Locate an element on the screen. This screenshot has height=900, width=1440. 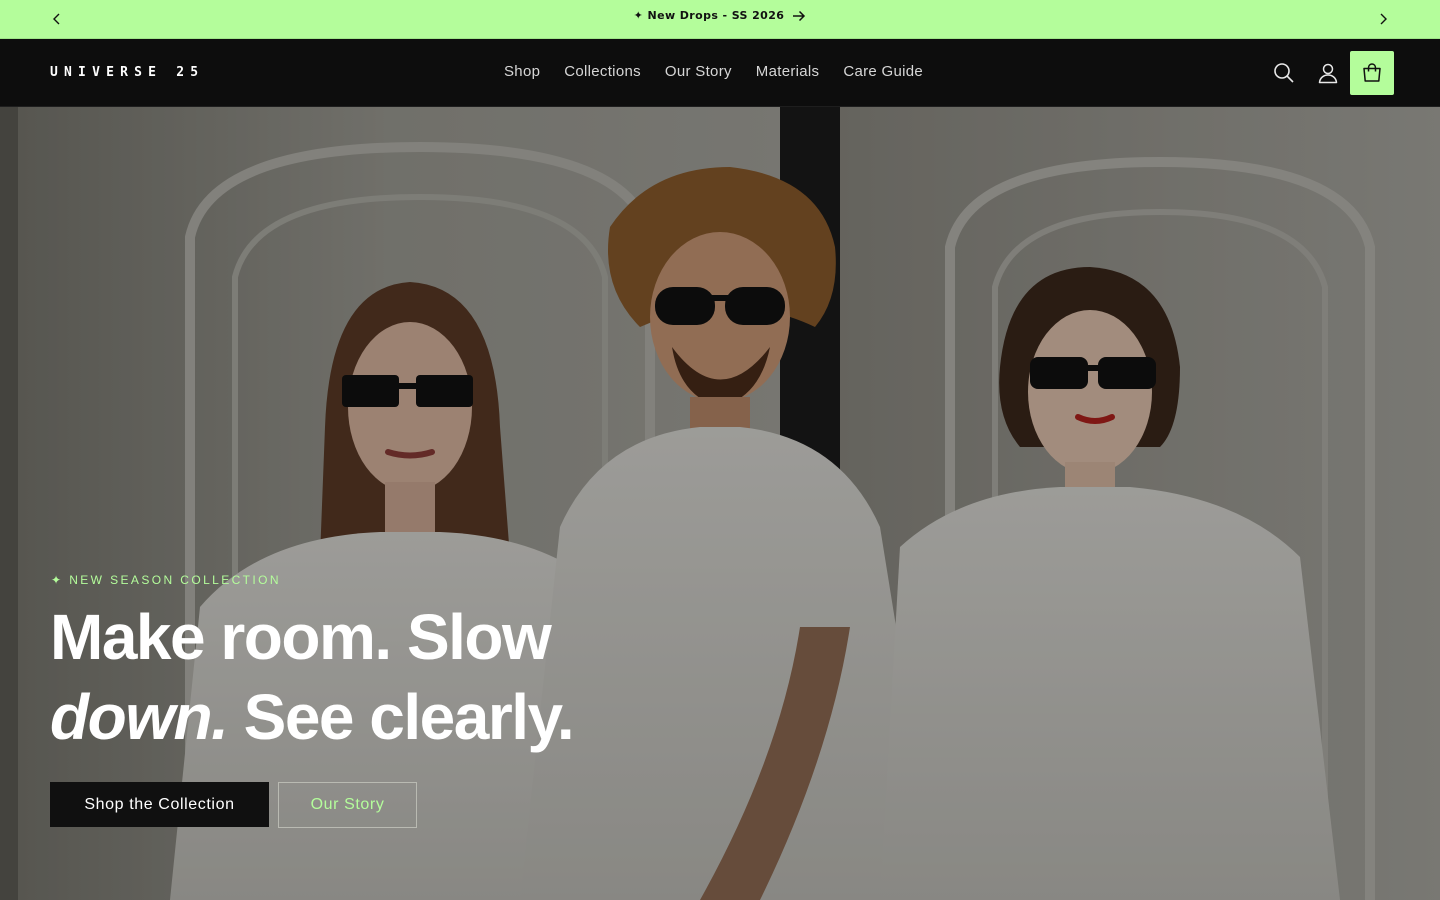
nav-item-collections: Collections is located at coordinates (602, 71).